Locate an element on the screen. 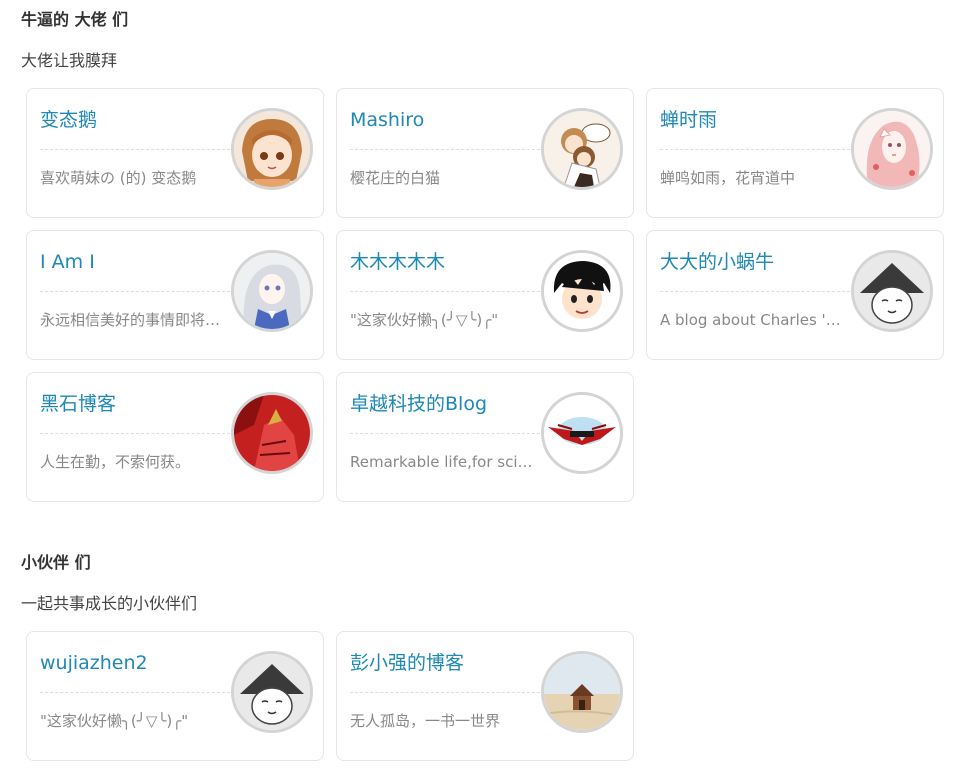 This screenshot has width=967, height=782. card-description: 永远相信美好的事情即将发生 is located at coordinates (132, 320).